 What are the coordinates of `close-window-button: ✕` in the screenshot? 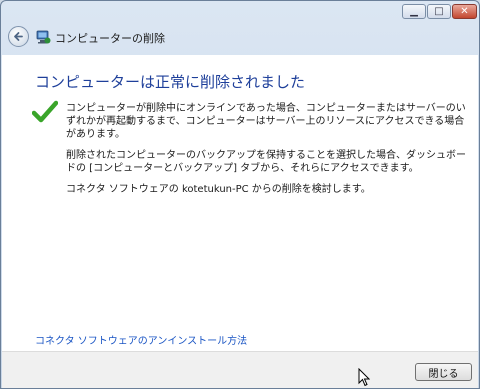 It's located at (464, 11).